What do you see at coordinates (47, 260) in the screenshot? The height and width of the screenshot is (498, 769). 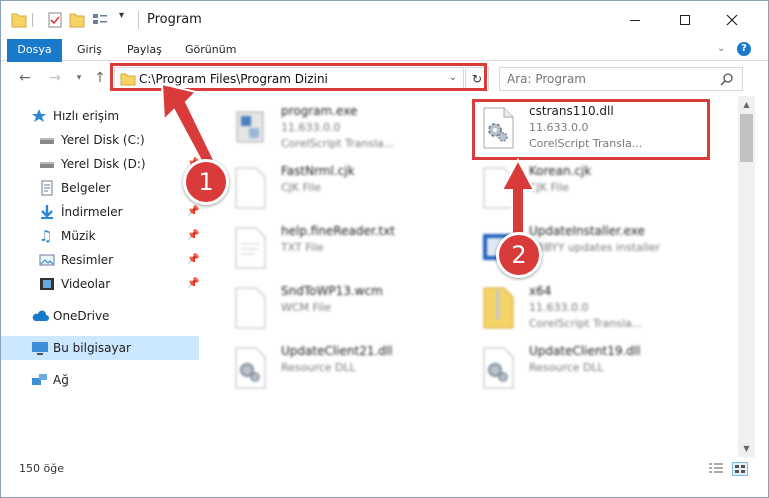 I see `pictures-icon` at bounding box center [47, 260].